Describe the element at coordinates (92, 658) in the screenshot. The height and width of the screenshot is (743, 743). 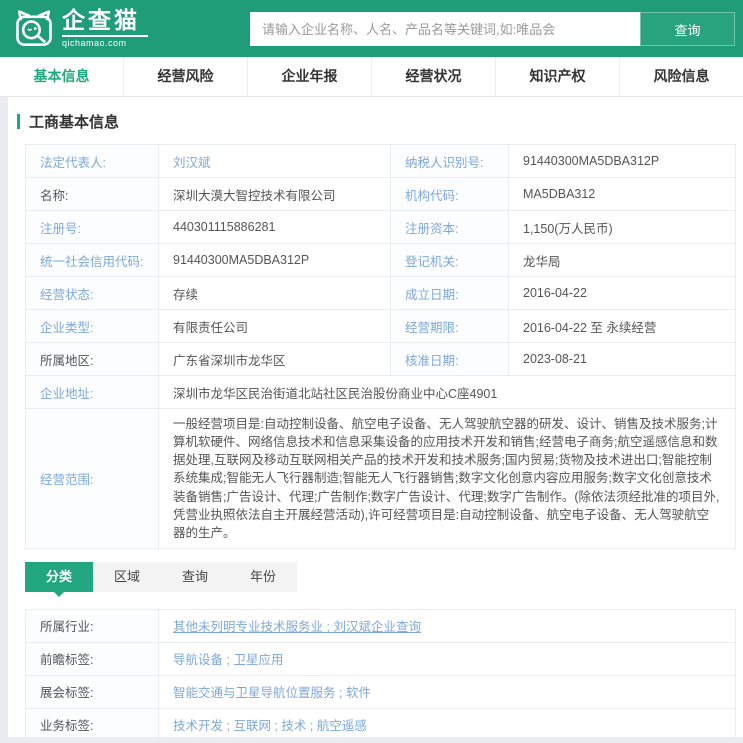
I see `qianzhan-tags-label: 前瞻标签:` at that location.